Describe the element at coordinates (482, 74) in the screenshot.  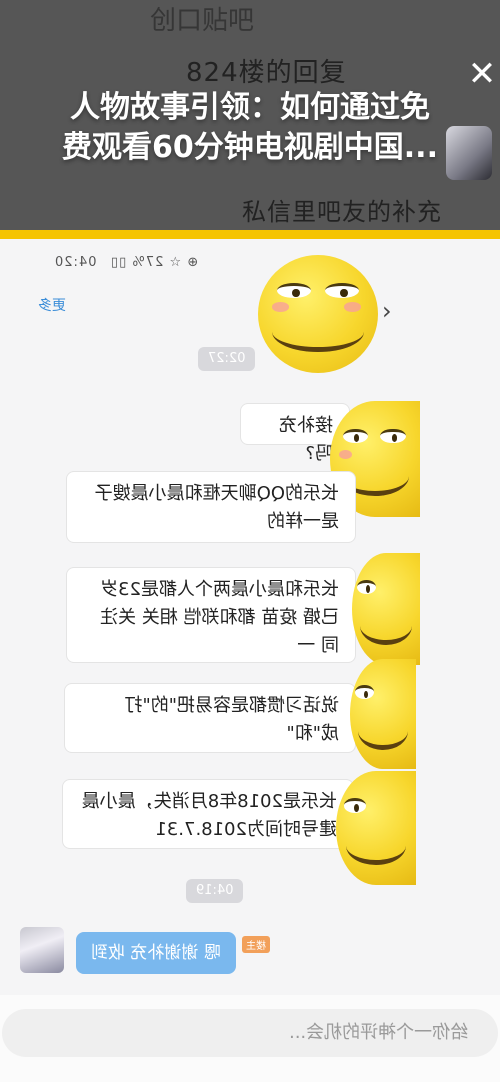
I see `close-icon: ✕` at that location.